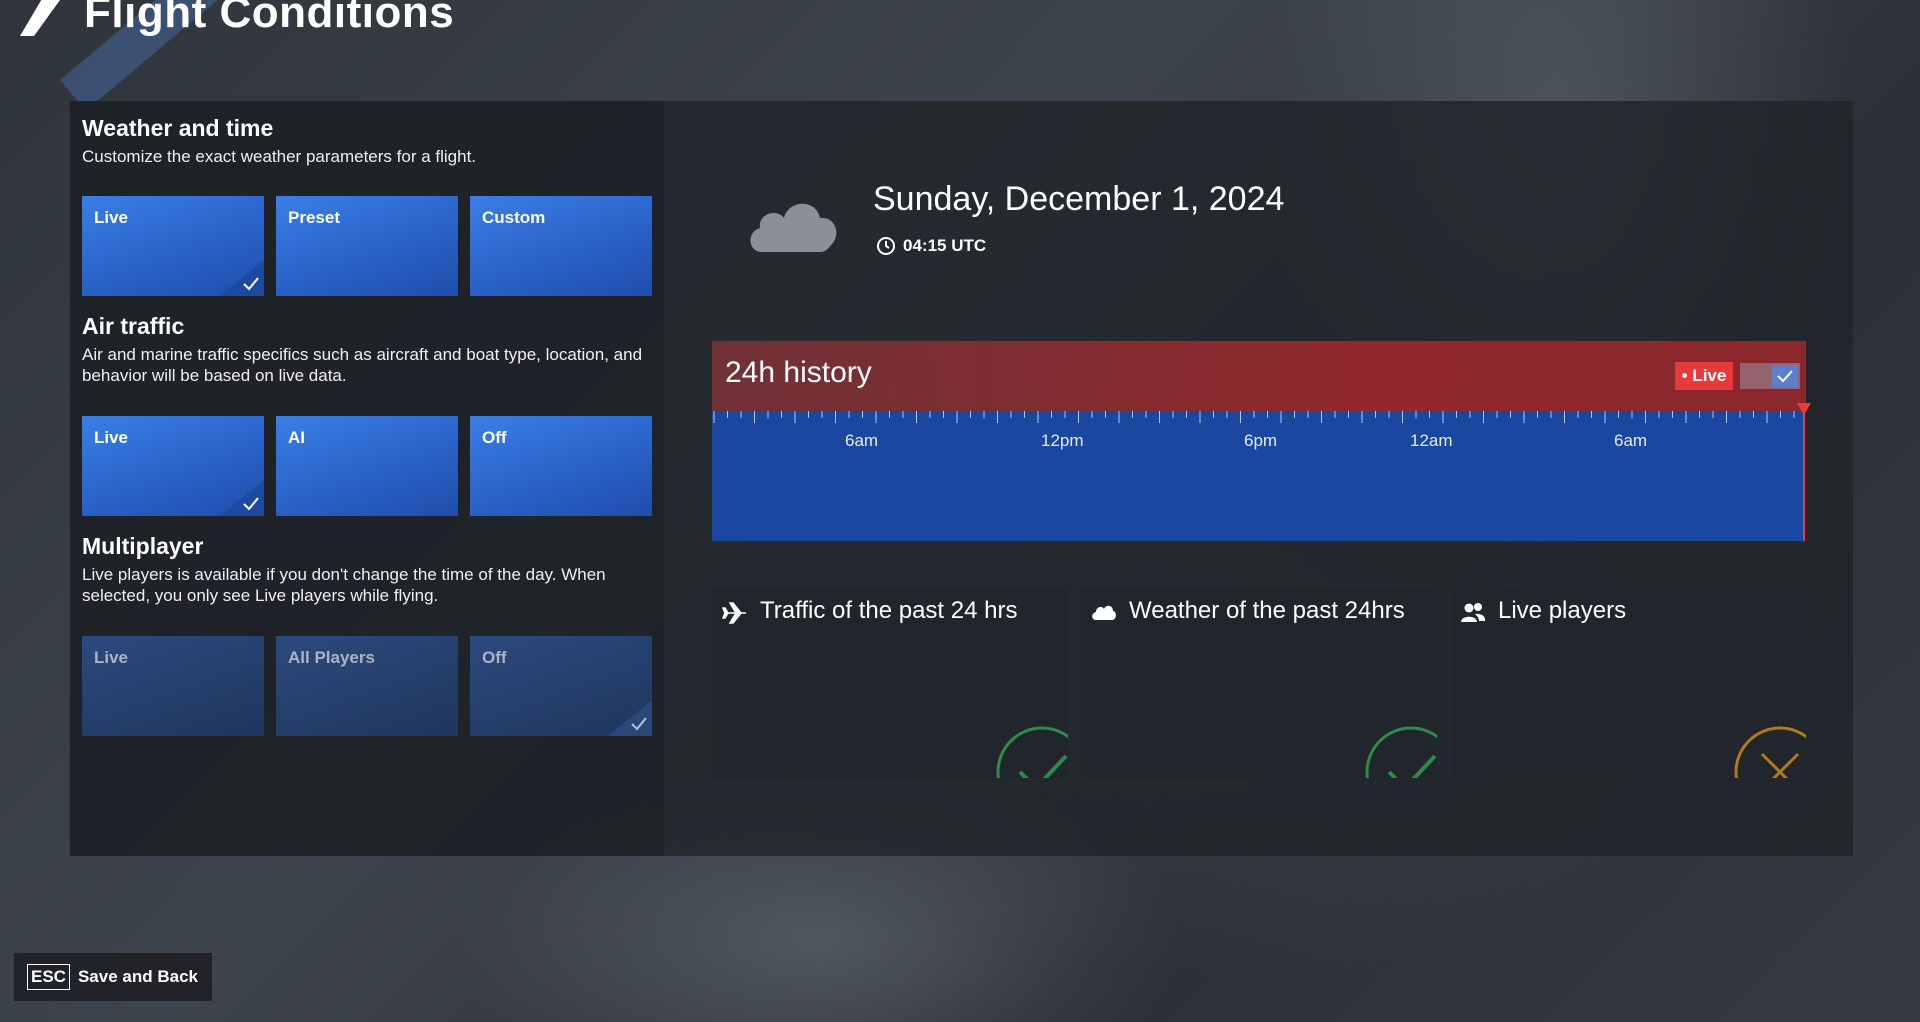 This screenshot has height=1022, width=1920. Describe the element at coordinates (798, 372) in the screenshot. I see `history-title: 24h history` at that location.